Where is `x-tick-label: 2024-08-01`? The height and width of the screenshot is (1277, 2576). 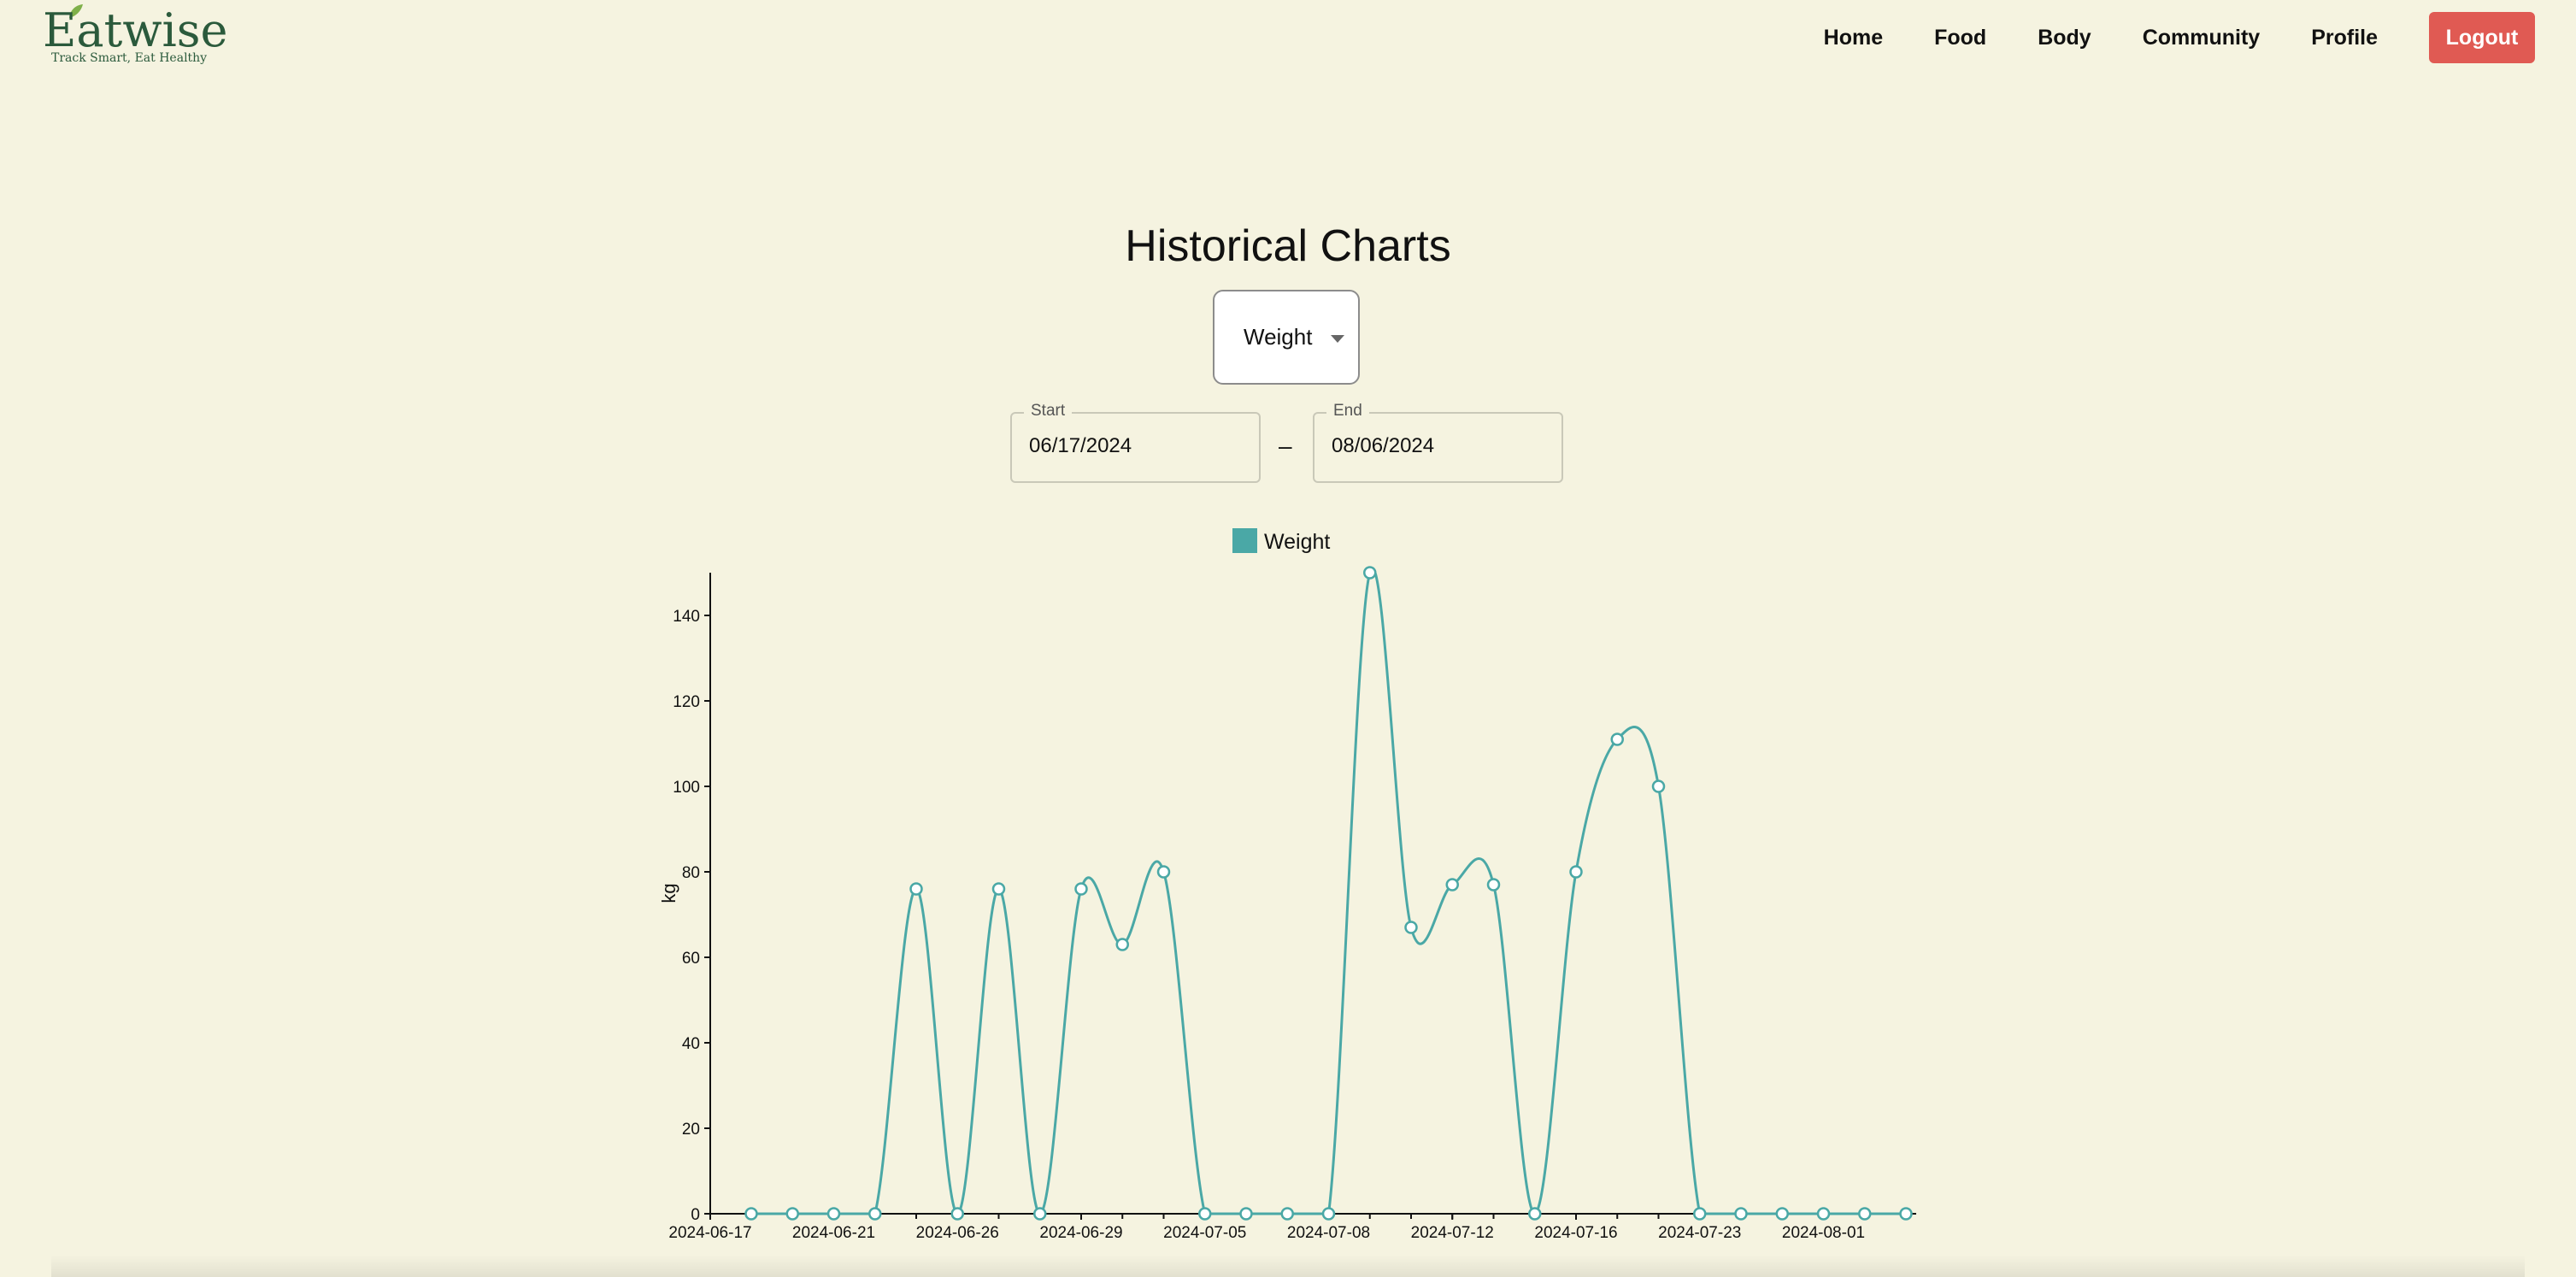 x-tick-label: 2024-08-01 is located at coordinates (1823, 1233).